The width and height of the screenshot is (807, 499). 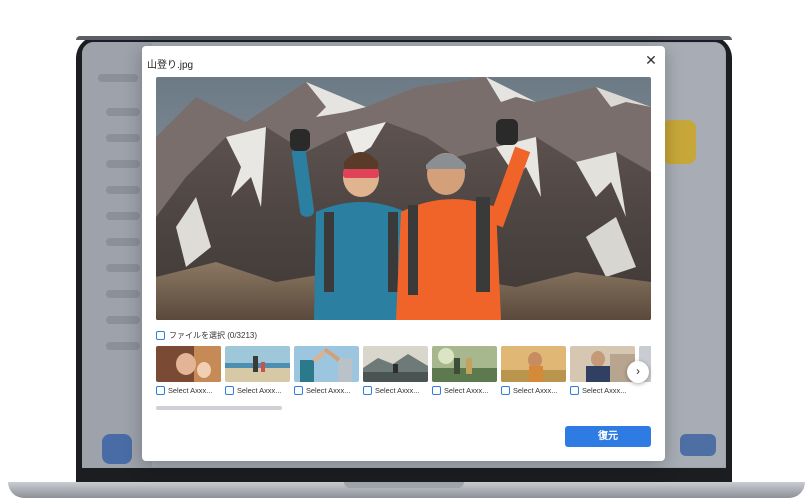 What do you see at coordinates (219, 408) in the screenshot?
I see `thumbnail-scrollbar` at bounding box center [219, 408].